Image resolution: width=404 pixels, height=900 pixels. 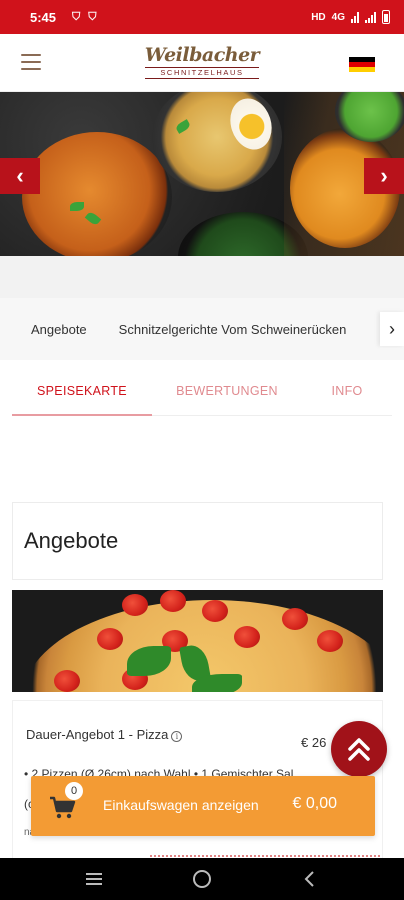 I want to click on product-name-text: Dauer-Angebot 1 - Pizza, so click(x=97, y=734).